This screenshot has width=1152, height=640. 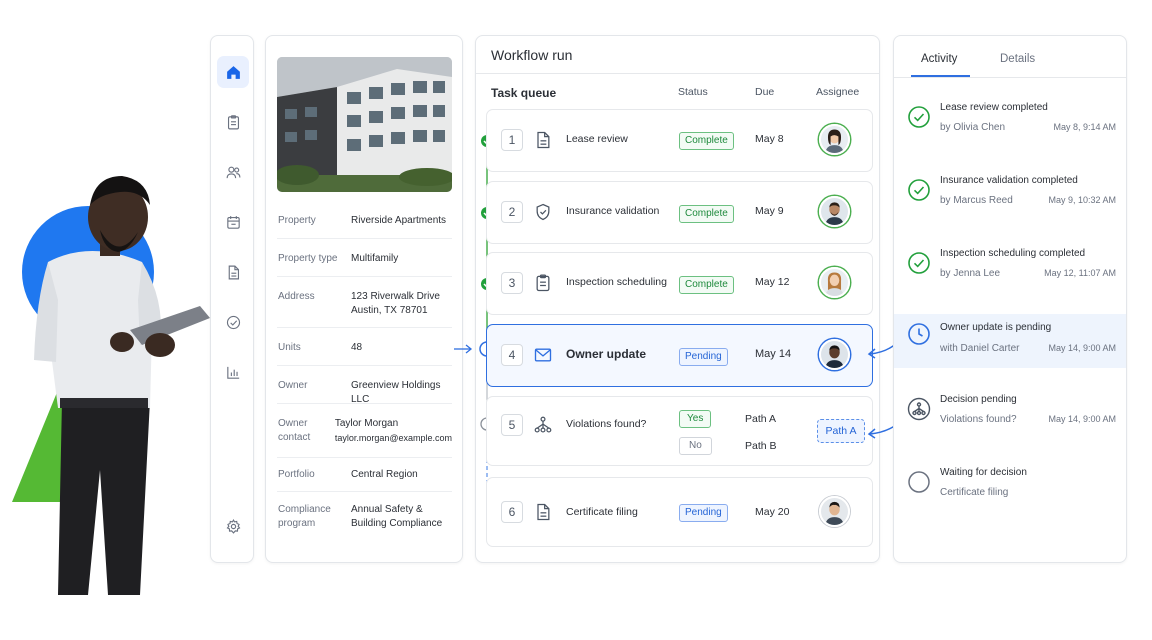 I want to click on property-row-value: Taylor Morgan taylor.morgan@example.com, so click(x=393, y=437).